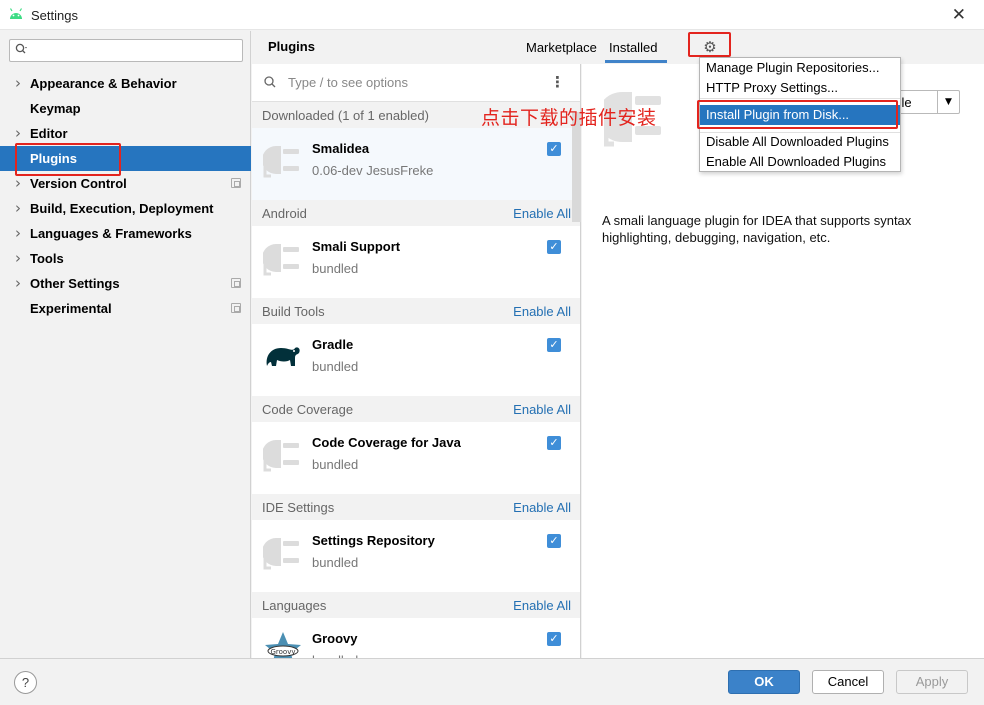  What do you see at coordinates (345, 115) in the screenshot?
I see `group-label: Downloaded (1 of 1 enabled)` at bounding box center [345, 115].